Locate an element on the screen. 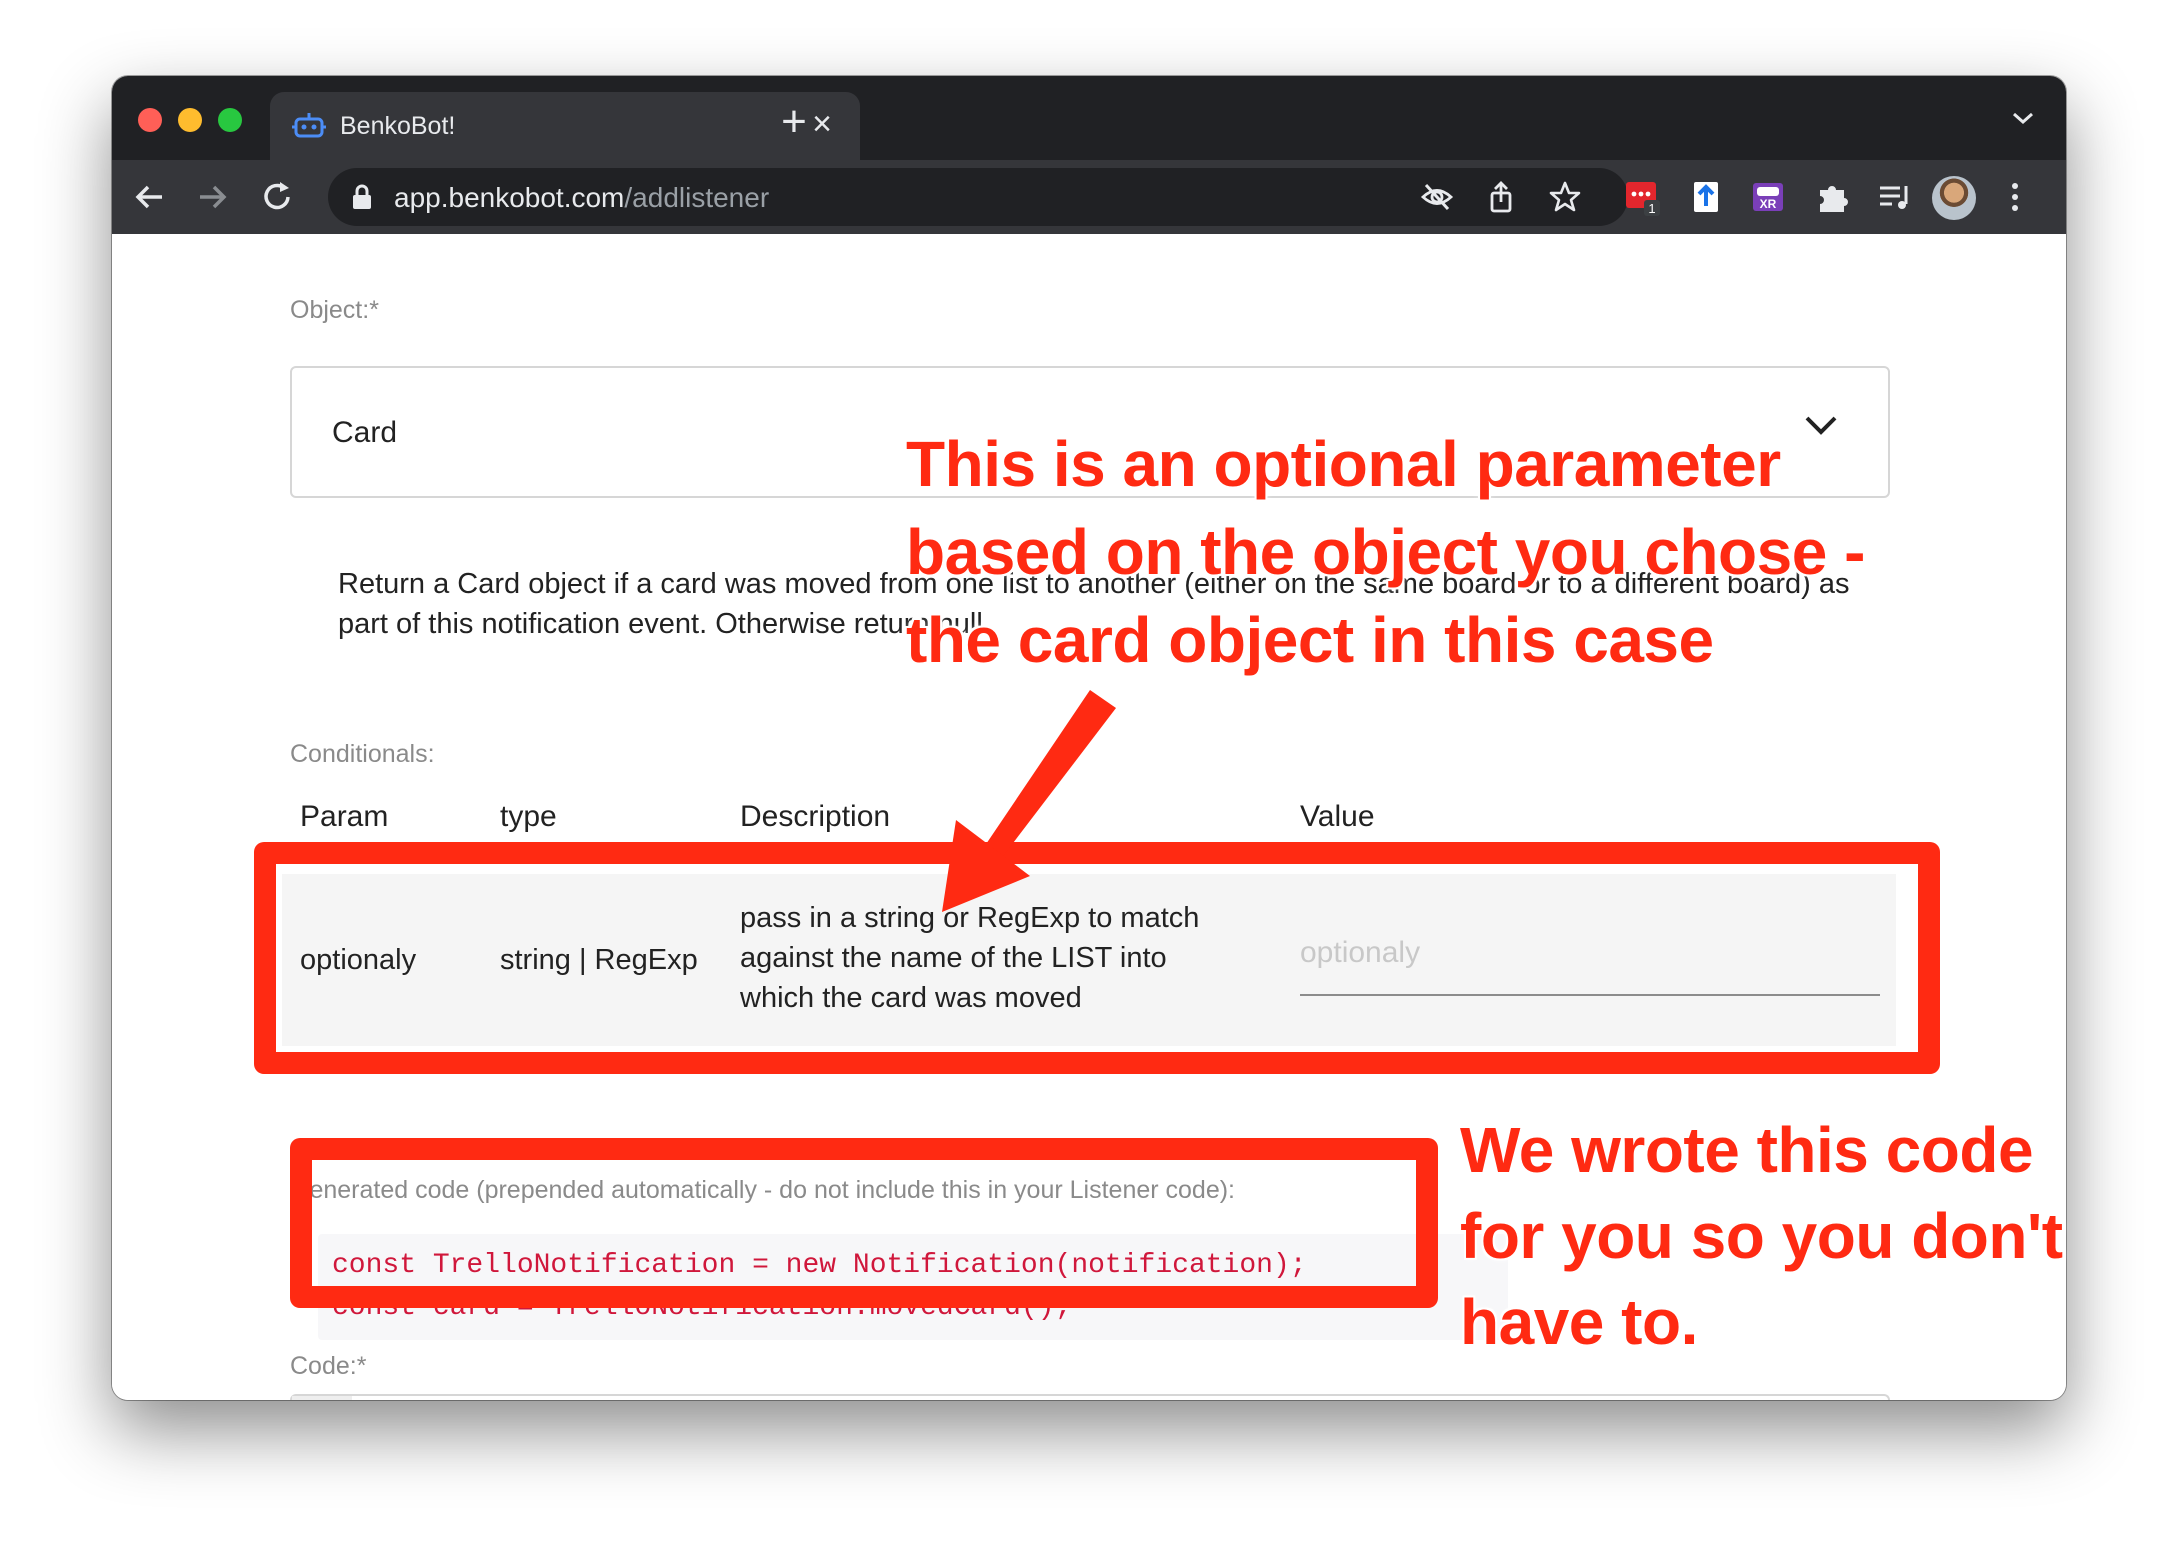 This screenshot has height=1548, width=2178. column-header-param: Param is located at coordinates (344, 816).